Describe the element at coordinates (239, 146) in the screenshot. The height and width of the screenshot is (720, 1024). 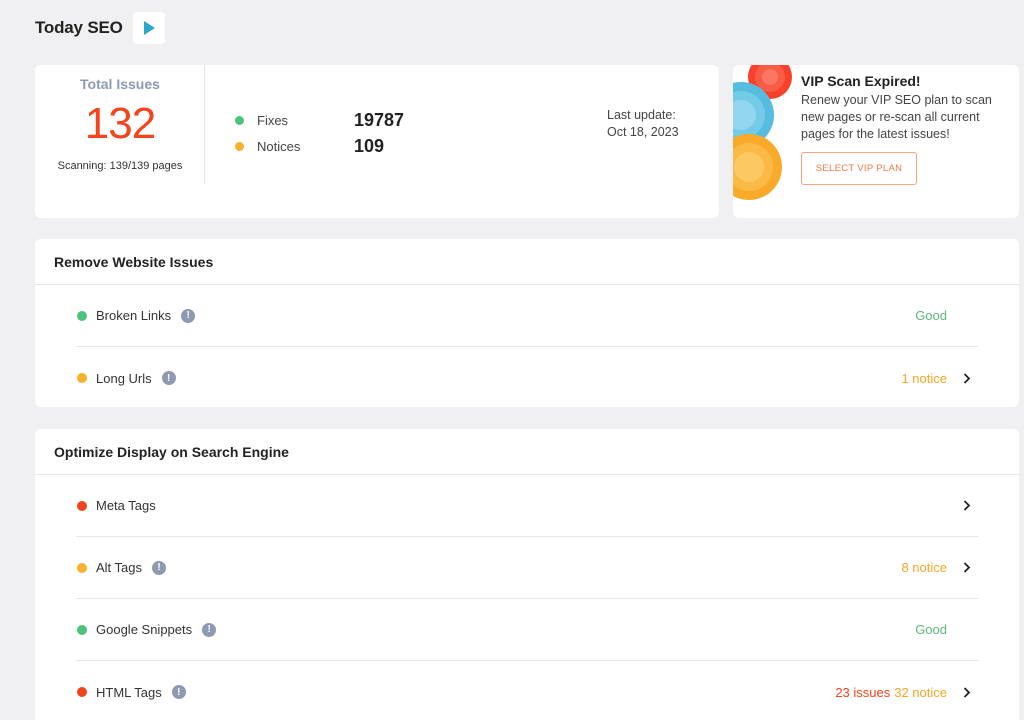
I see `notices-dot` at that location.